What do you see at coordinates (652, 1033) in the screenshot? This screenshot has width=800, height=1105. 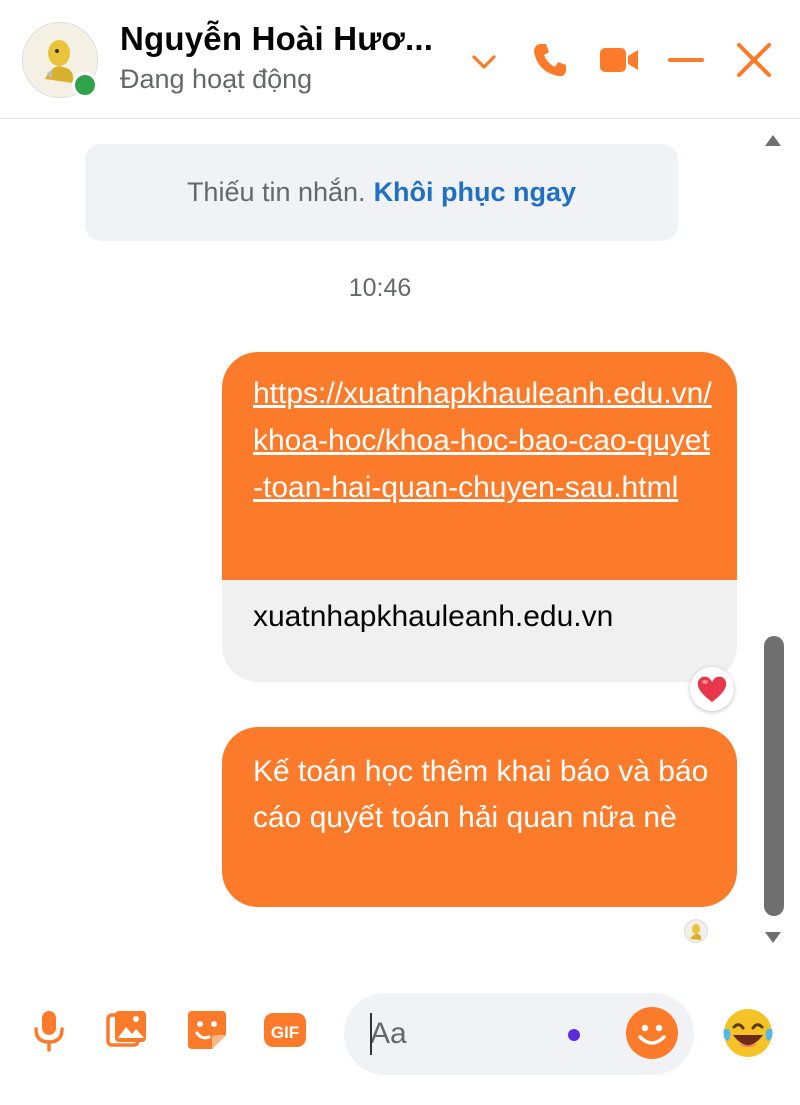 I see `emoji-picker-icon` at bounding box center [652, 1033].